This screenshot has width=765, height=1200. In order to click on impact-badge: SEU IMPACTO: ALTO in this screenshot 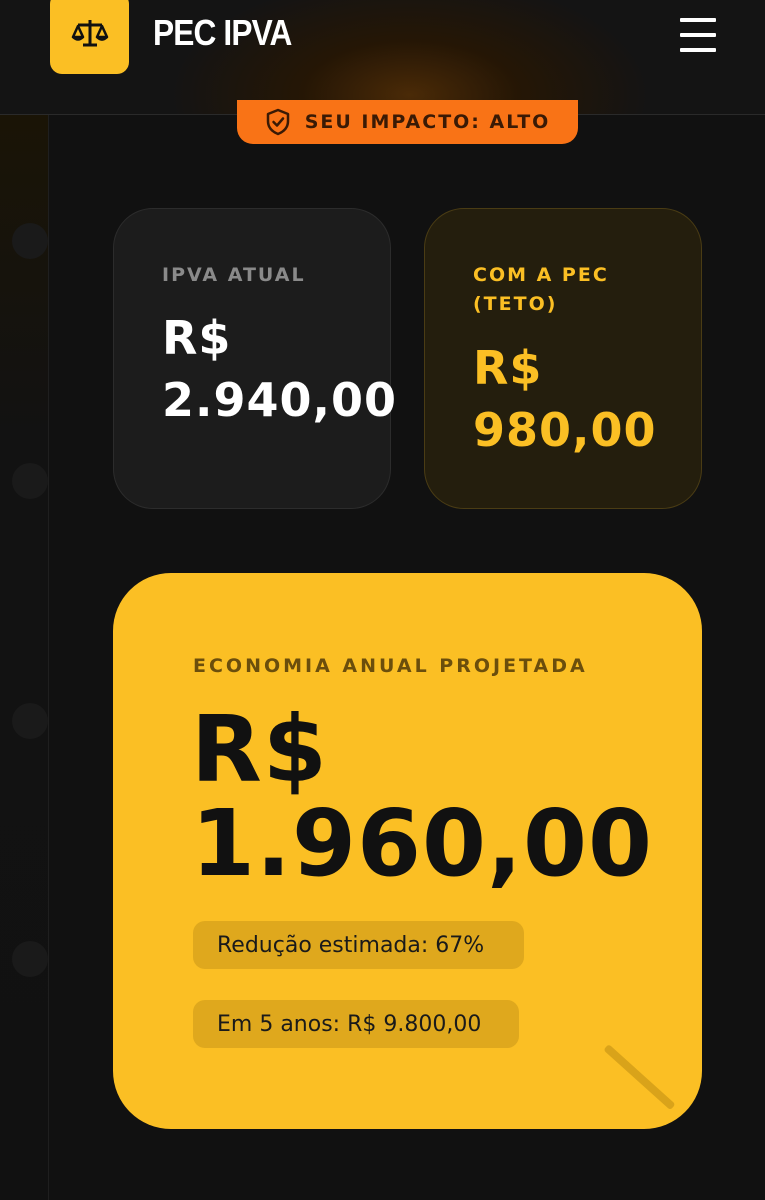, I will do `click(407, 122)`.